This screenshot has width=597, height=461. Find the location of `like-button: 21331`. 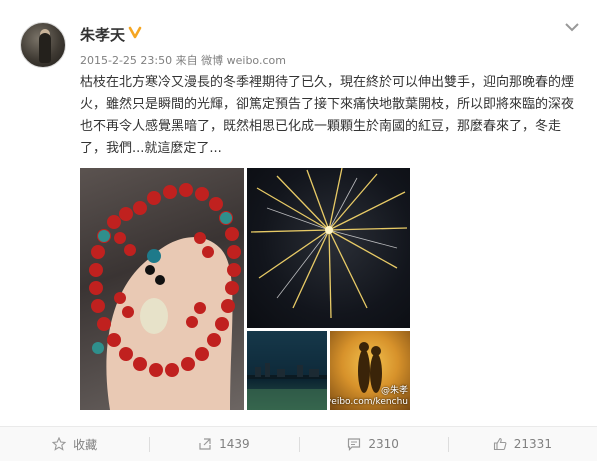

like-button: 21331 is located at coordinates (522, 444).